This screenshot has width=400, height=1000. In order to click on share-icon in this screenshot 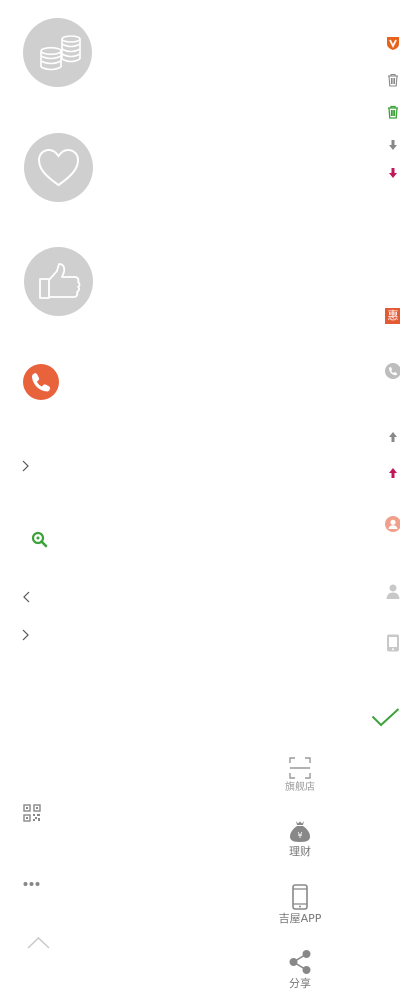, I will do `click(300, 962)`.